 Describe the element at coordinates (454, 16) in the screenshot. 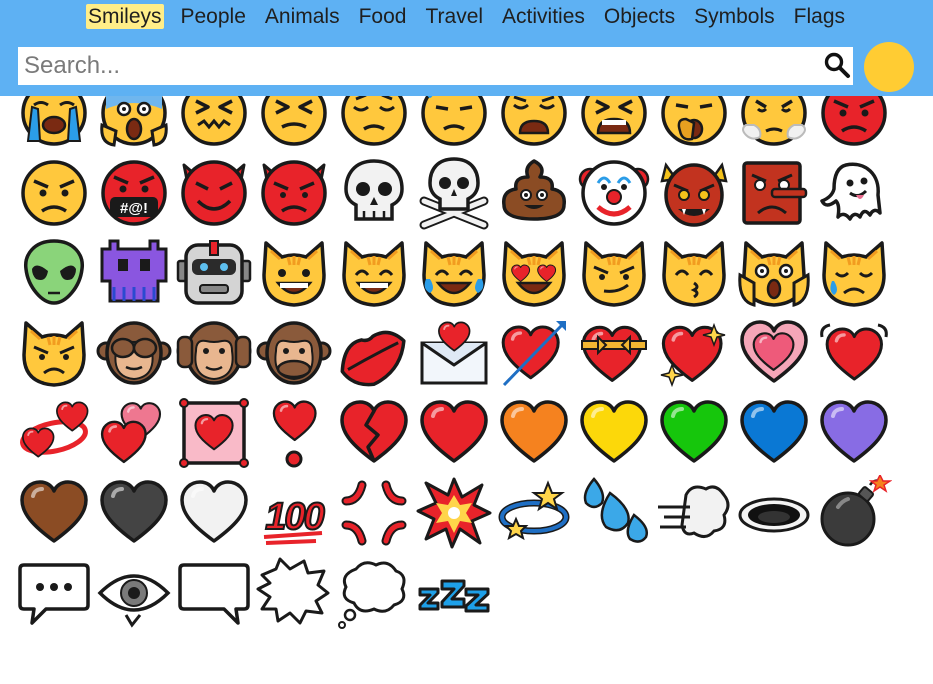

I see `tab-travel: Travel` at that location.